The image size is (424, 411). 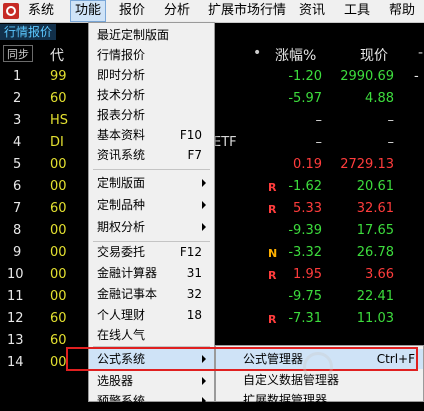 What do you see at coordinates (121, 335) in the screenshot?
I see `menu-item-label: 在线人气` at bounding box center [121, 335].